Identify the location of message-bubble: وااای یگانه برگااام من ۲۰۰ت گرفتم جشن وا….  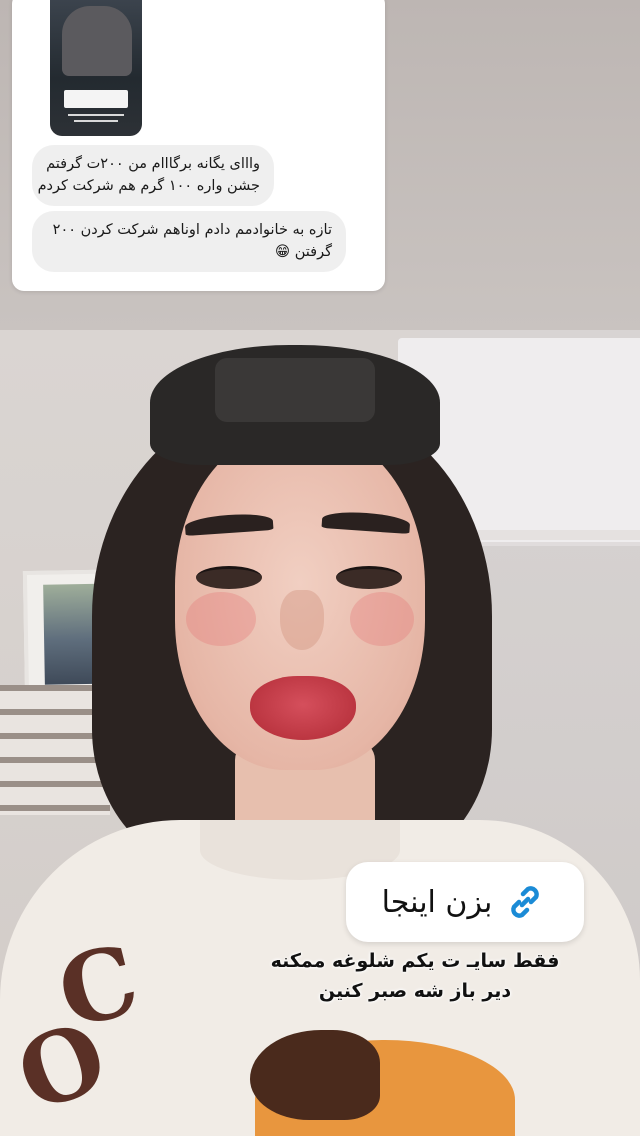
(153, 175).